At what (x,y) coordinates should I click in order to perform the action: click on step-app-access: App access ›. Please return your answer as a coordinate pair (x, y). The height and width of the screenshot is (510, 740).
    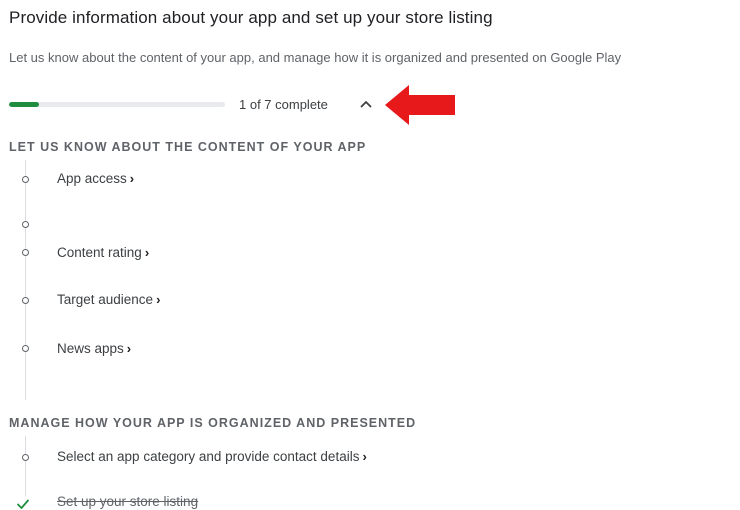
    Looking at the image, I should click on (95, 178).